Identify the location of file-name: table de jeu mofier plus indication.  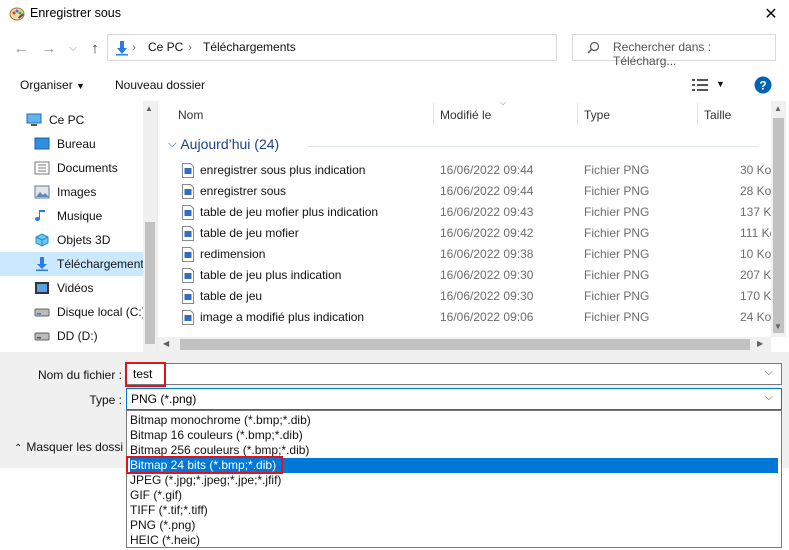
(289, 212).